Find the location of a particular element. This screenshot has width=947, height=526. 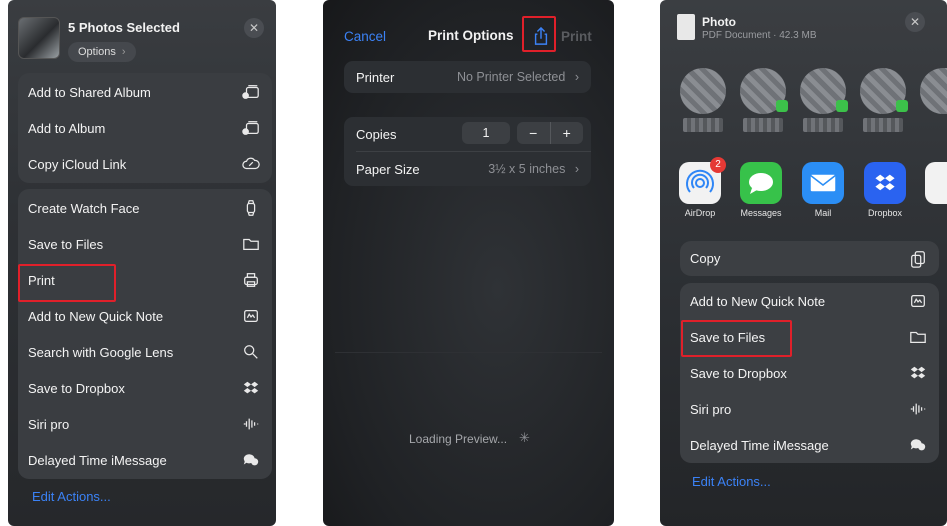

printer-row: Printer No Printer Selected › is located at coordinates (467, 77).